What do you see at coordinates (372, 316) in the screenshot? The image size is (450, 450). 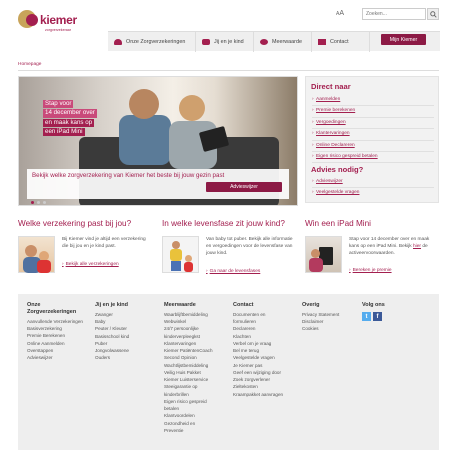 I see `social-icons: t f` at bounding box center [372, 316].